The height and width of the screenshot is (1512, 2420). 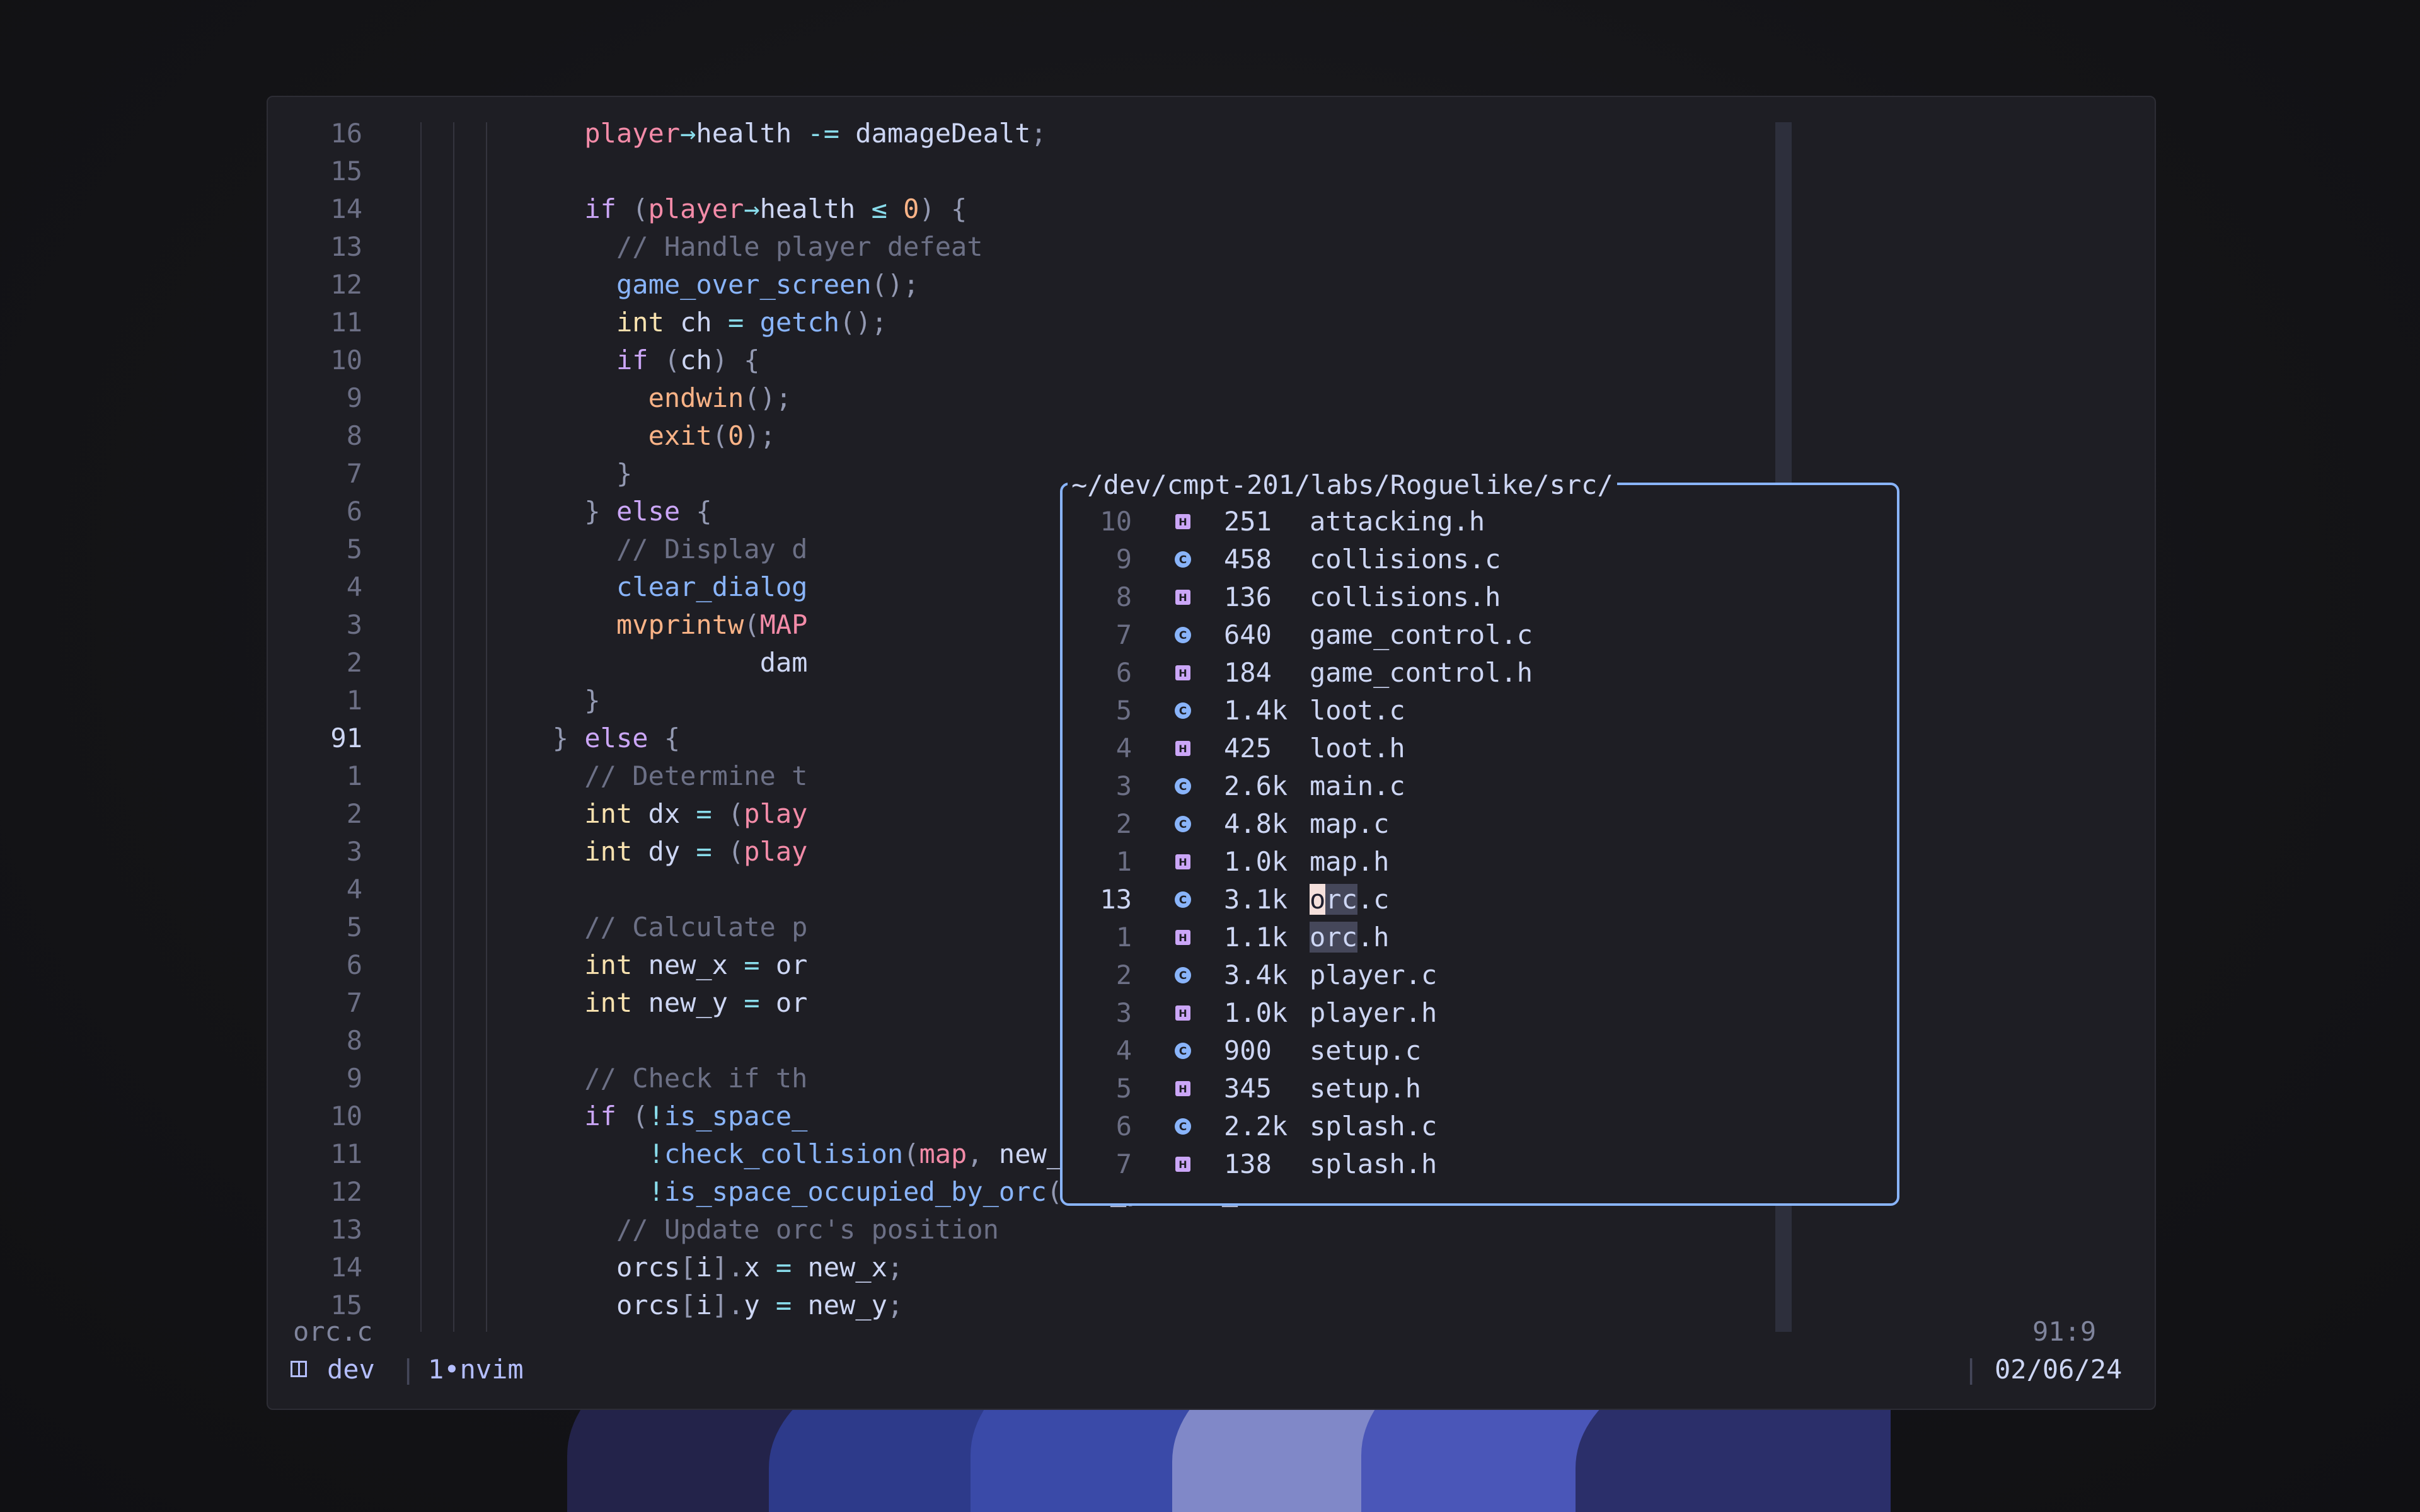 What do you see at coordinates (354, 586) in the screenshot?
I see `line-number: 4` at bounding box center [354, 586].